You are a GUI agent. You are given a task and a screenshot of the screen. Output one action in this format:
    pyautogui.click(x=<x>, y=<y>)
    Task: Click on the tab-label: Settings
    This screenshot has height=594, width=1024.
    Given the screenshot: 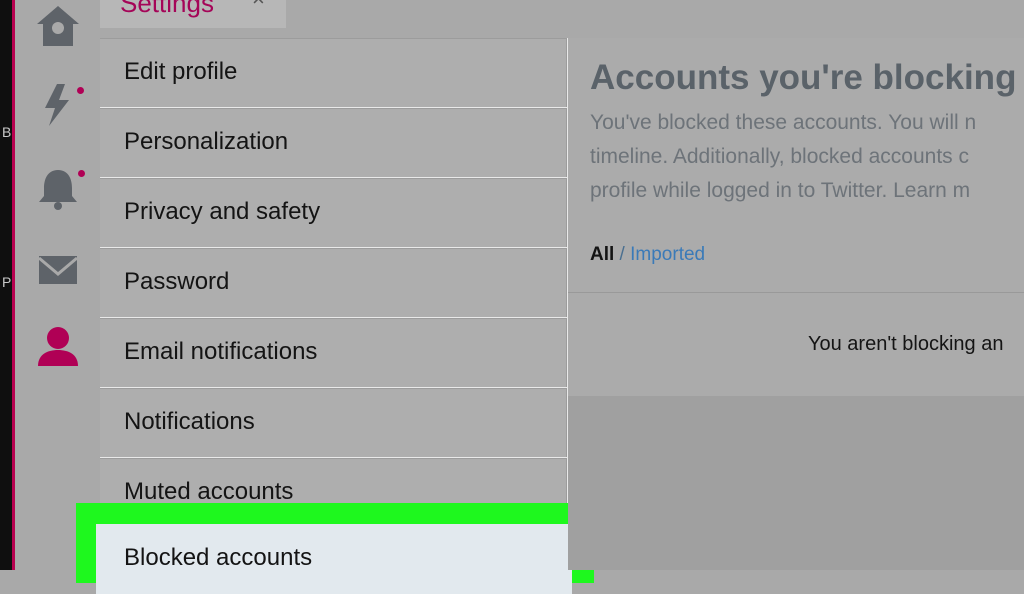 What is the action you would take?
    pyautogui.click(x=167, y=9)
    